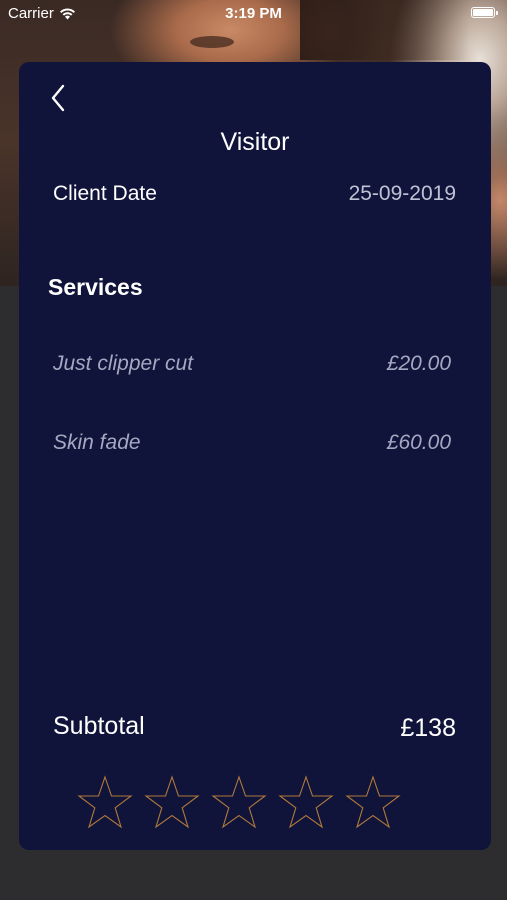 This screenshot has width=507, height=900. I want to click on service-name: Skin fade, so click(97, 442).